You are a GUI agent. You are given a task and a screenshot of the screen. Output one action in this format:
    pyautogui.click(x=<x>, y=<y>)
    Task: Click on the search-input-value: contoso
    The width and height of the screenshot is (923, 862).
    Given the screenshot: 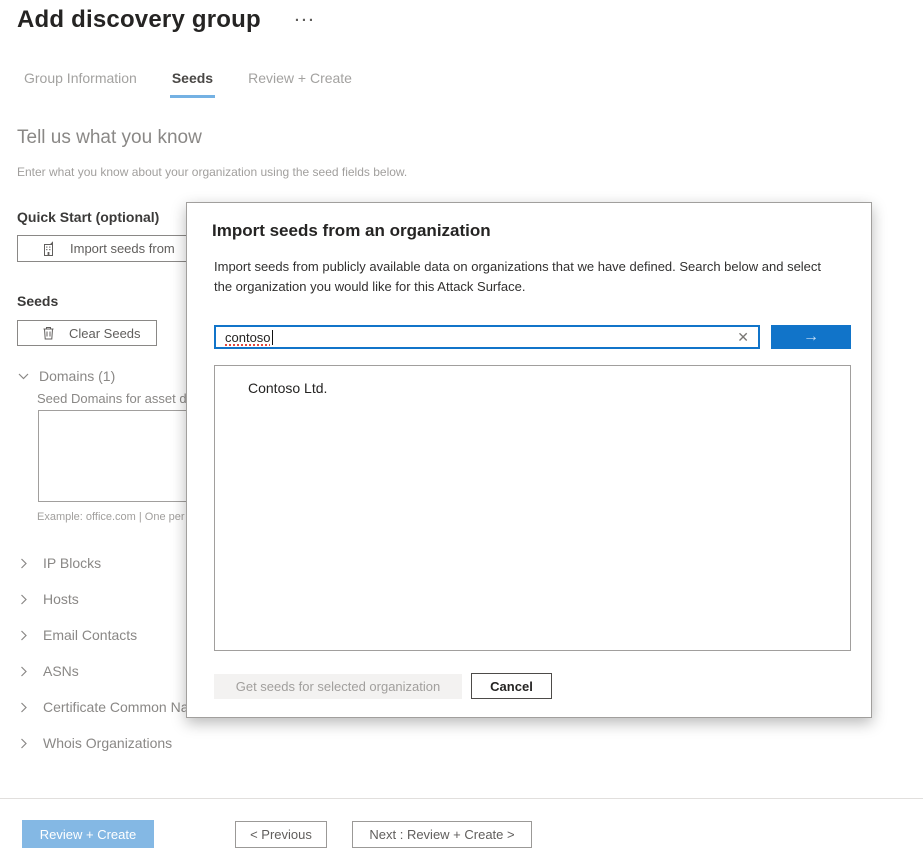 What is the action you would take?
    pyautogui.click(x=248, y=337)
    